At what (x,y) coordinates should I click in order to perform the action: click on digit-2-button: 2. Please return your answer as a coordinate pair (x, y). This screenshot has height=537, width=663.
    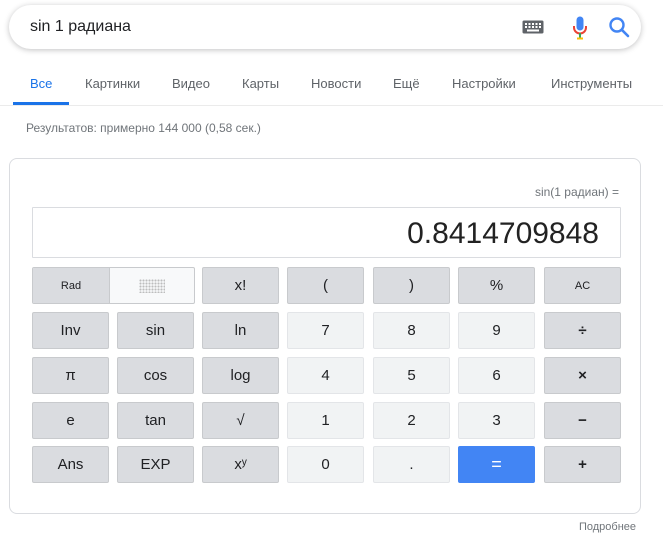
    Looking at the image, I should click on (411, 420).